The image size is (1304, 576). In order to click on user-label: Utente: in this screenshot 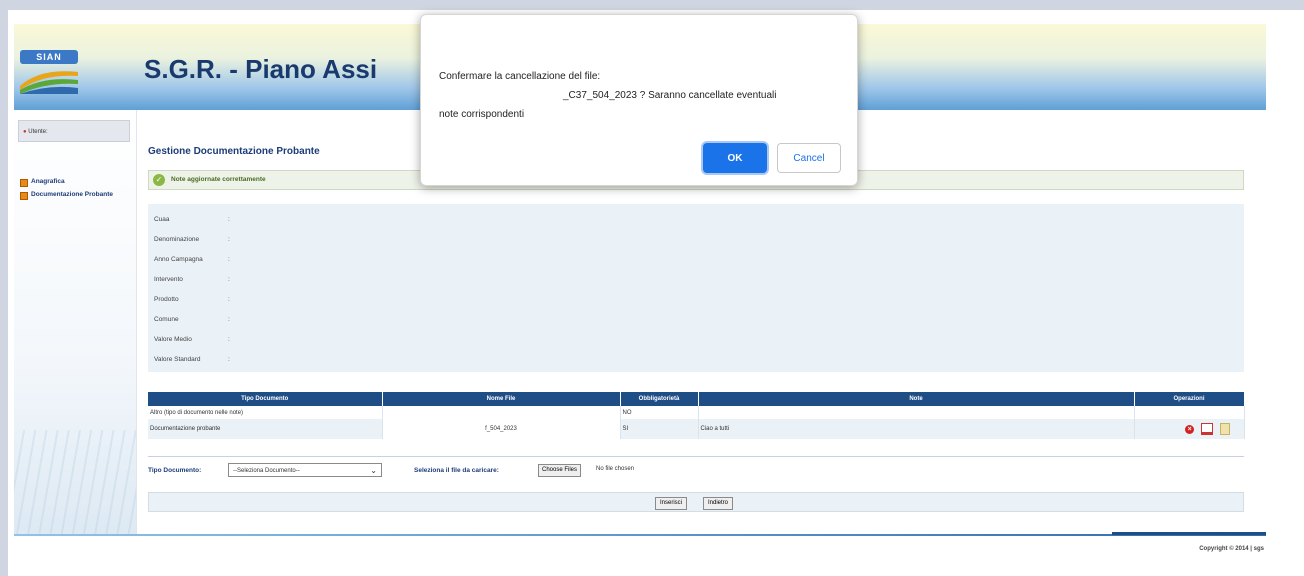, I will do `click(38, 132)`.